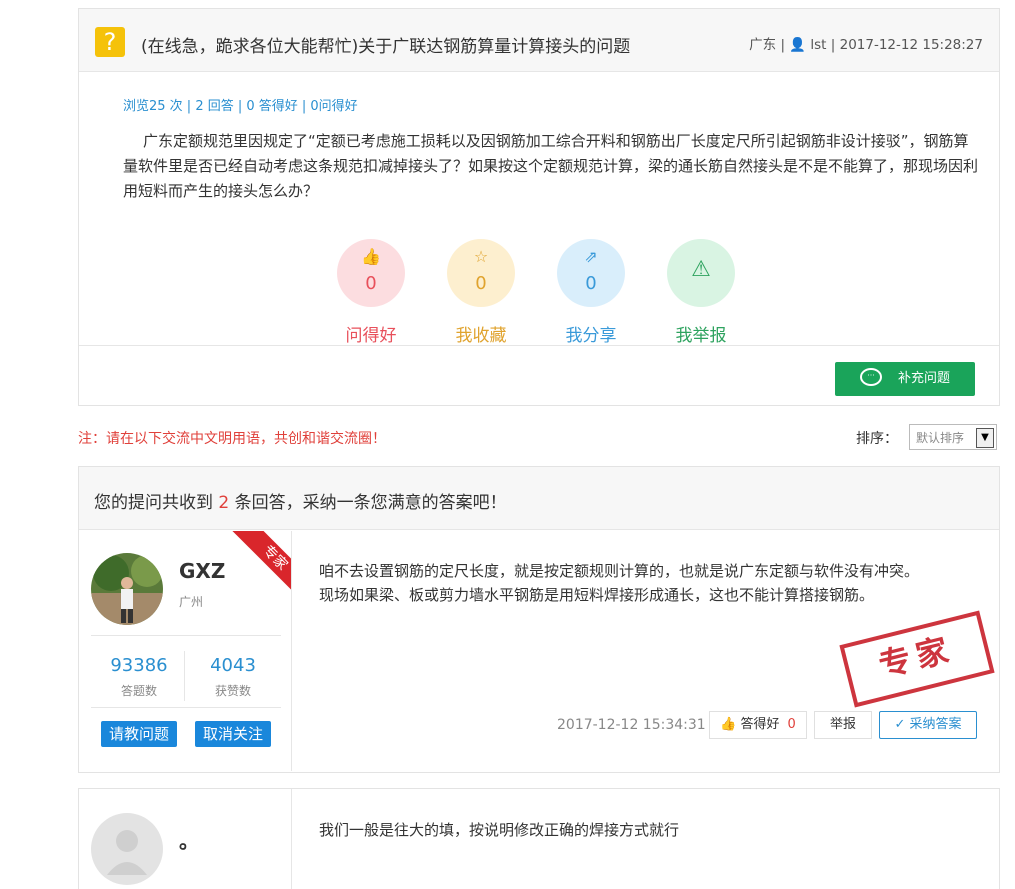 This screenshot has height=889, width=1015. Describe the element at coordinates (631, 725) in the screenshot. I see `answer-time: 2017-12-12 15:34:31` at that location.